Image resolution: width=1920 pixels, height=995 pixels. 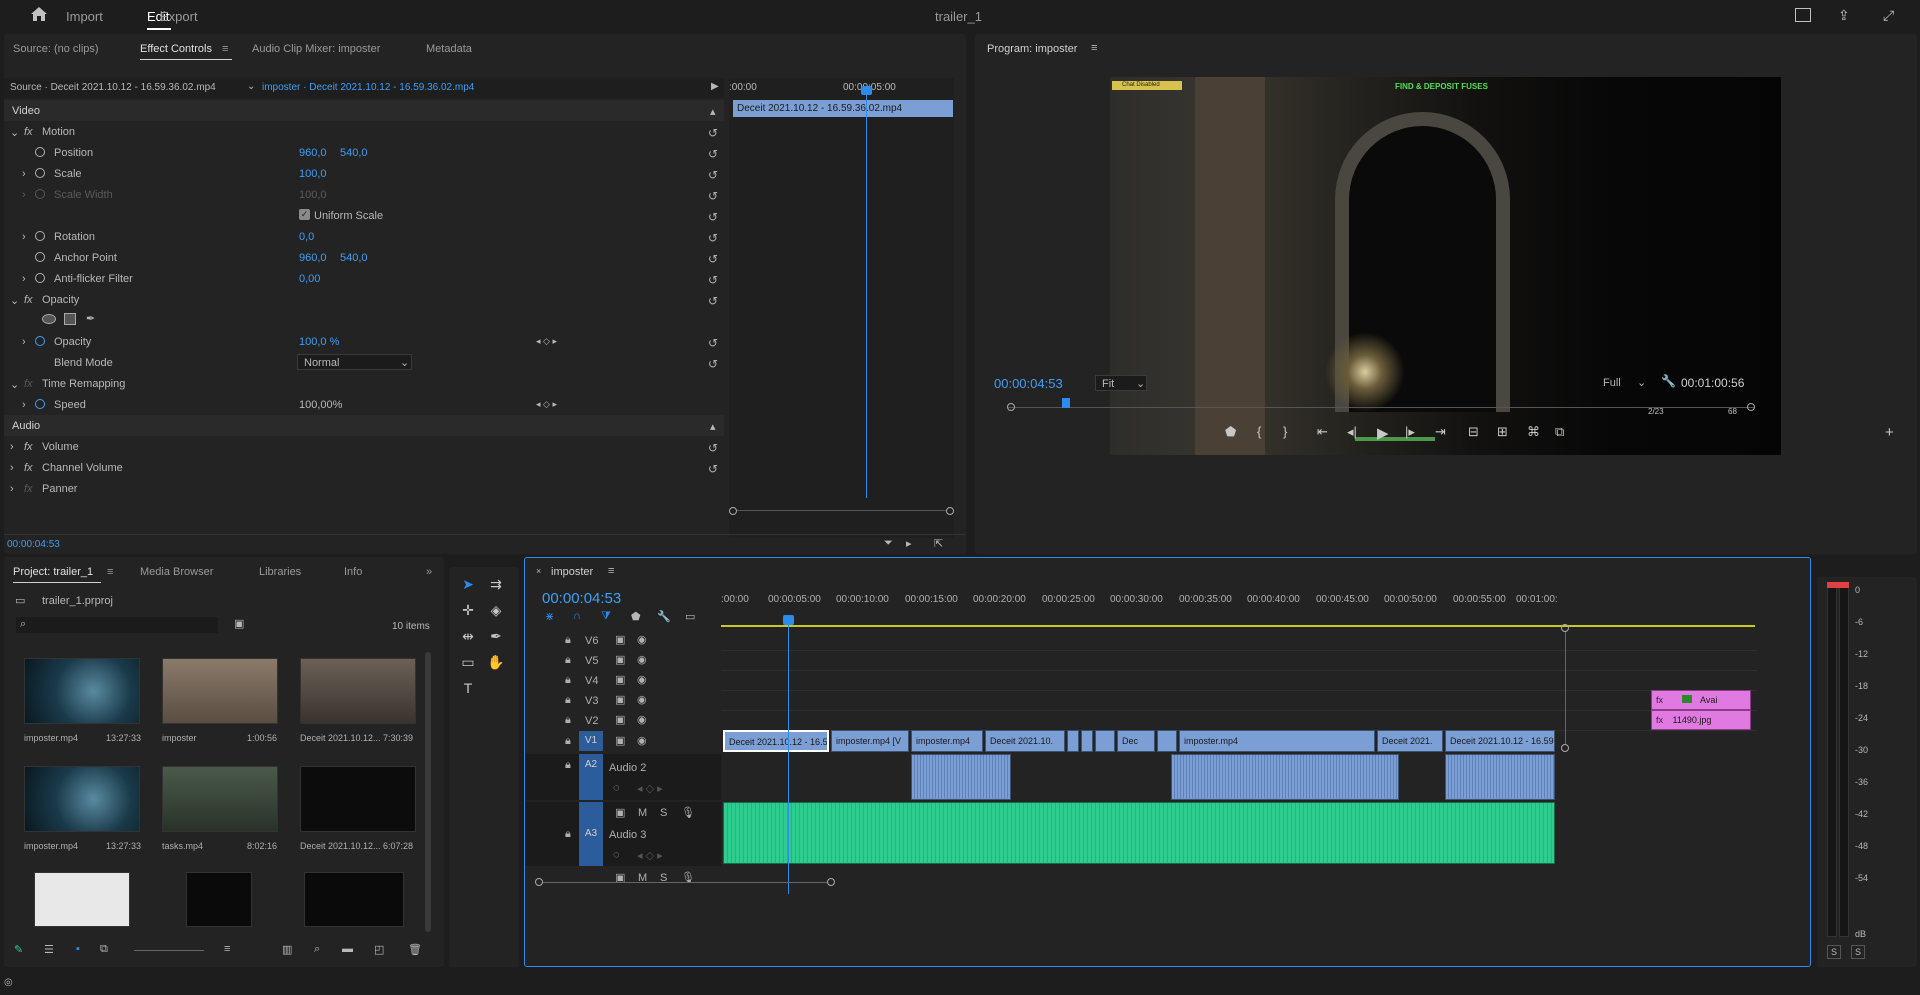 I want to click on ellipse-mask-icon, so click(x=49, y=319).